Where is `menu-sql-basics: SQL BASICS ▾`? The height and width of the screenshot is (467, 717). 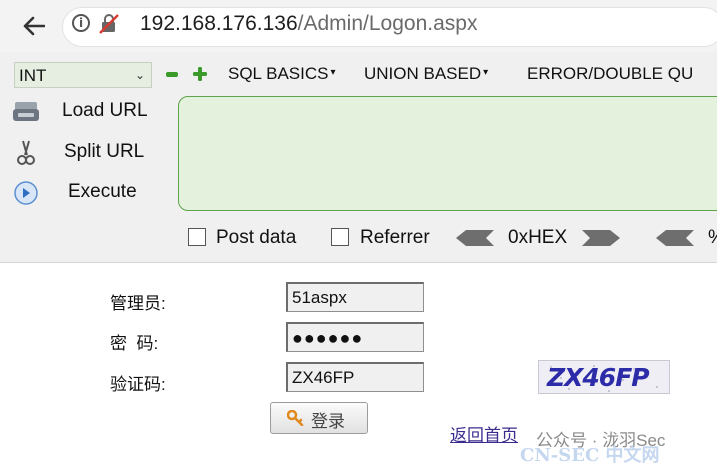 menu-sql-basics: SQL BASICS ▾ is located at coordinates (282, 74).